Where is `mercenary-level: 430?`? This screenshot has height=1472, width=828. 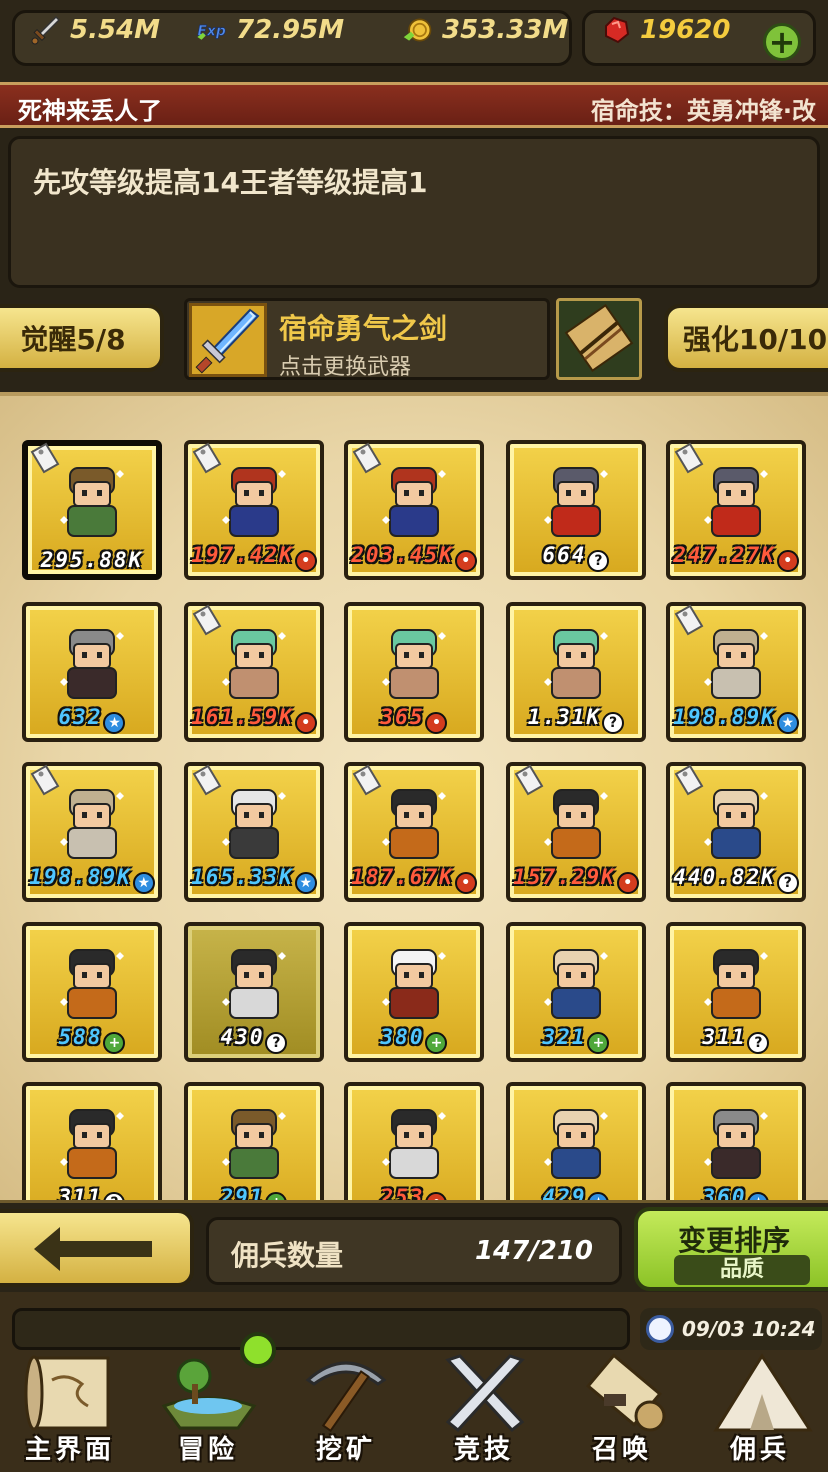 mercenary-level: 430? is located at coordinates (254, 1039).